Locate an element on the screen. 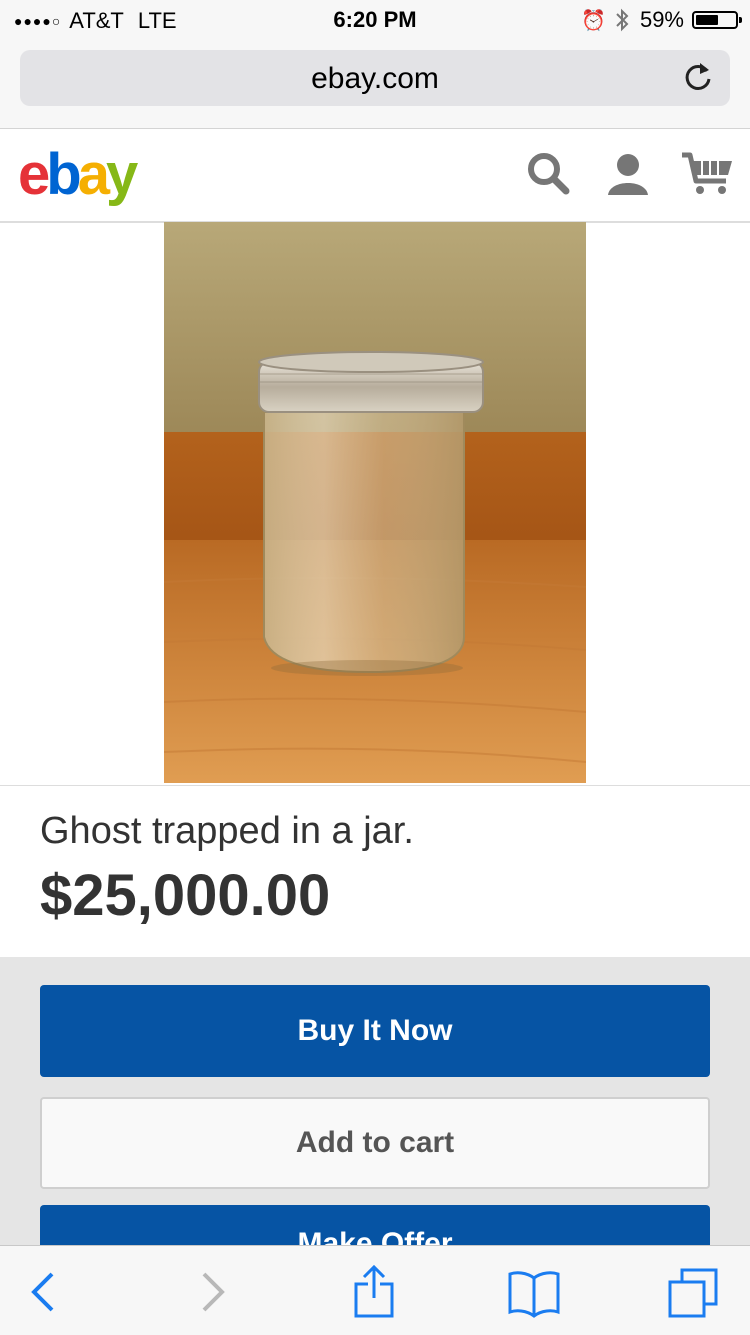  browser-address-bar: ebay.com is located at coordinates (375, 84).